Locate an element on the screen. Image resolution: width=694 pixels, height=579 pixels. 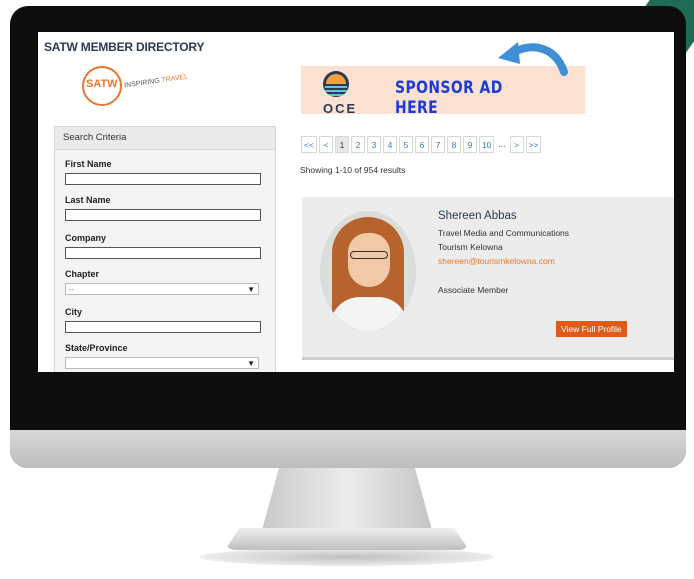
page-5: 5 is located at coordinates (405, 144).